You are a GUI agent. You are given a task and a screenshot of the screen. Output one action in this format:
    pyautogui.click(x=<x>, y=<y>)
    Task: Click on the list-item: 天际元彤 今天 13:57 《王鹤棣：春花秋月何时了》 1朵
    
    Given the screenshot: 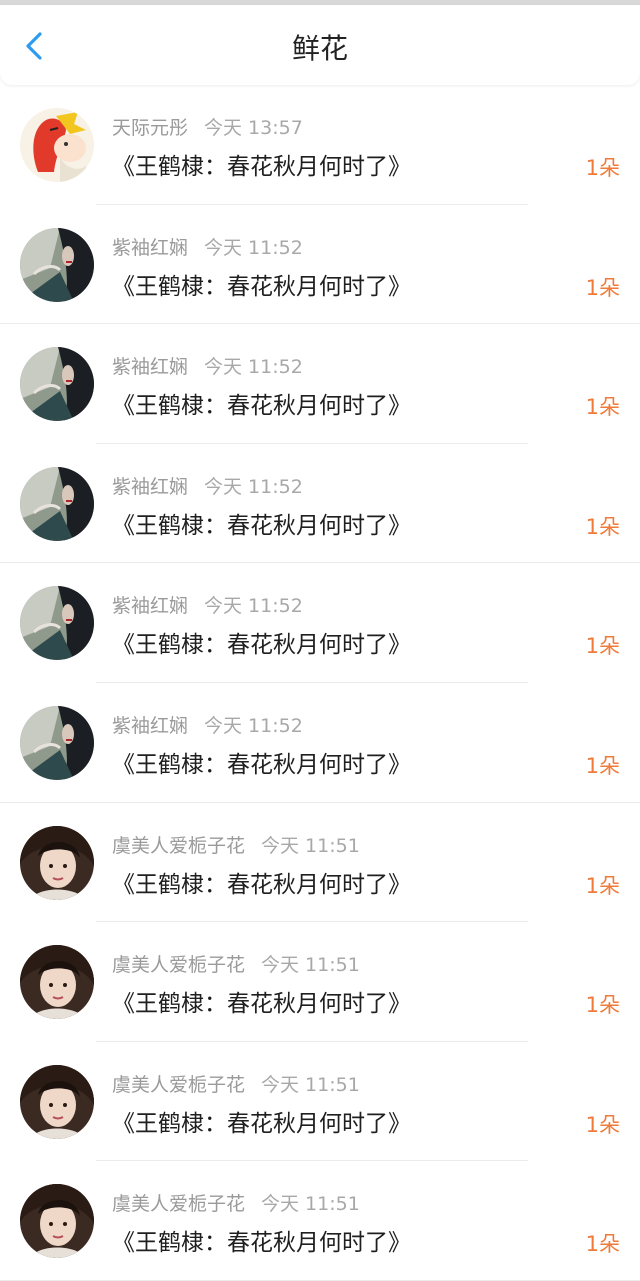 What is the action you would take?
    pyautogui.click(x=320, y=145)
    